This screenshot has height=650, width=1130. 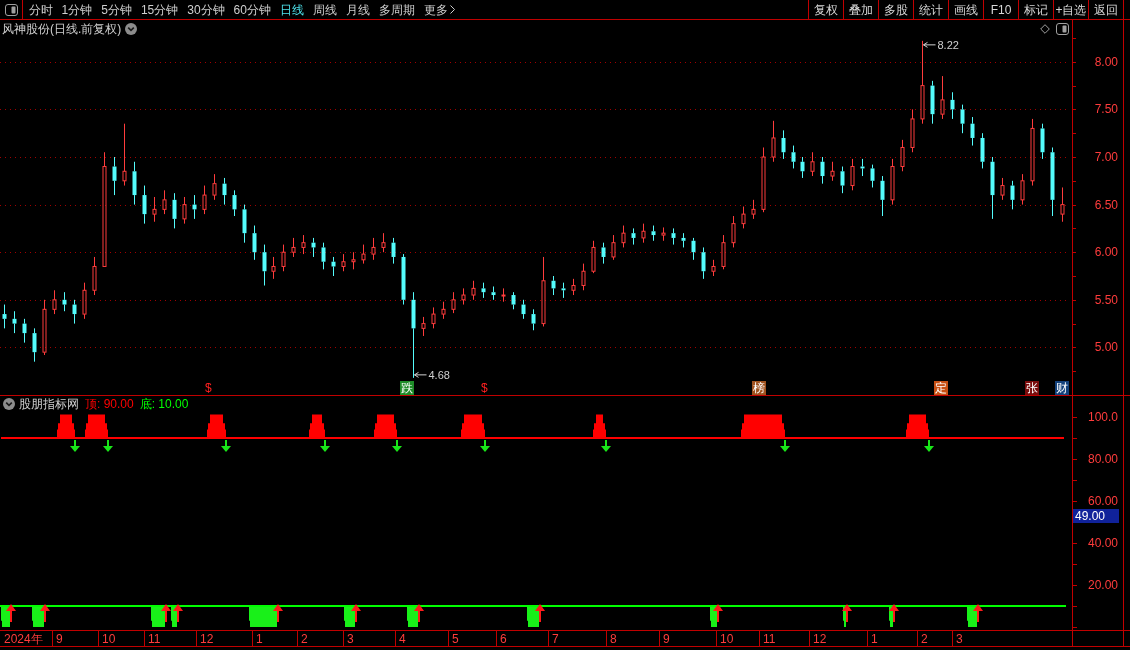 I want to click on period-tab: 月线, so click(x=358, y=9).